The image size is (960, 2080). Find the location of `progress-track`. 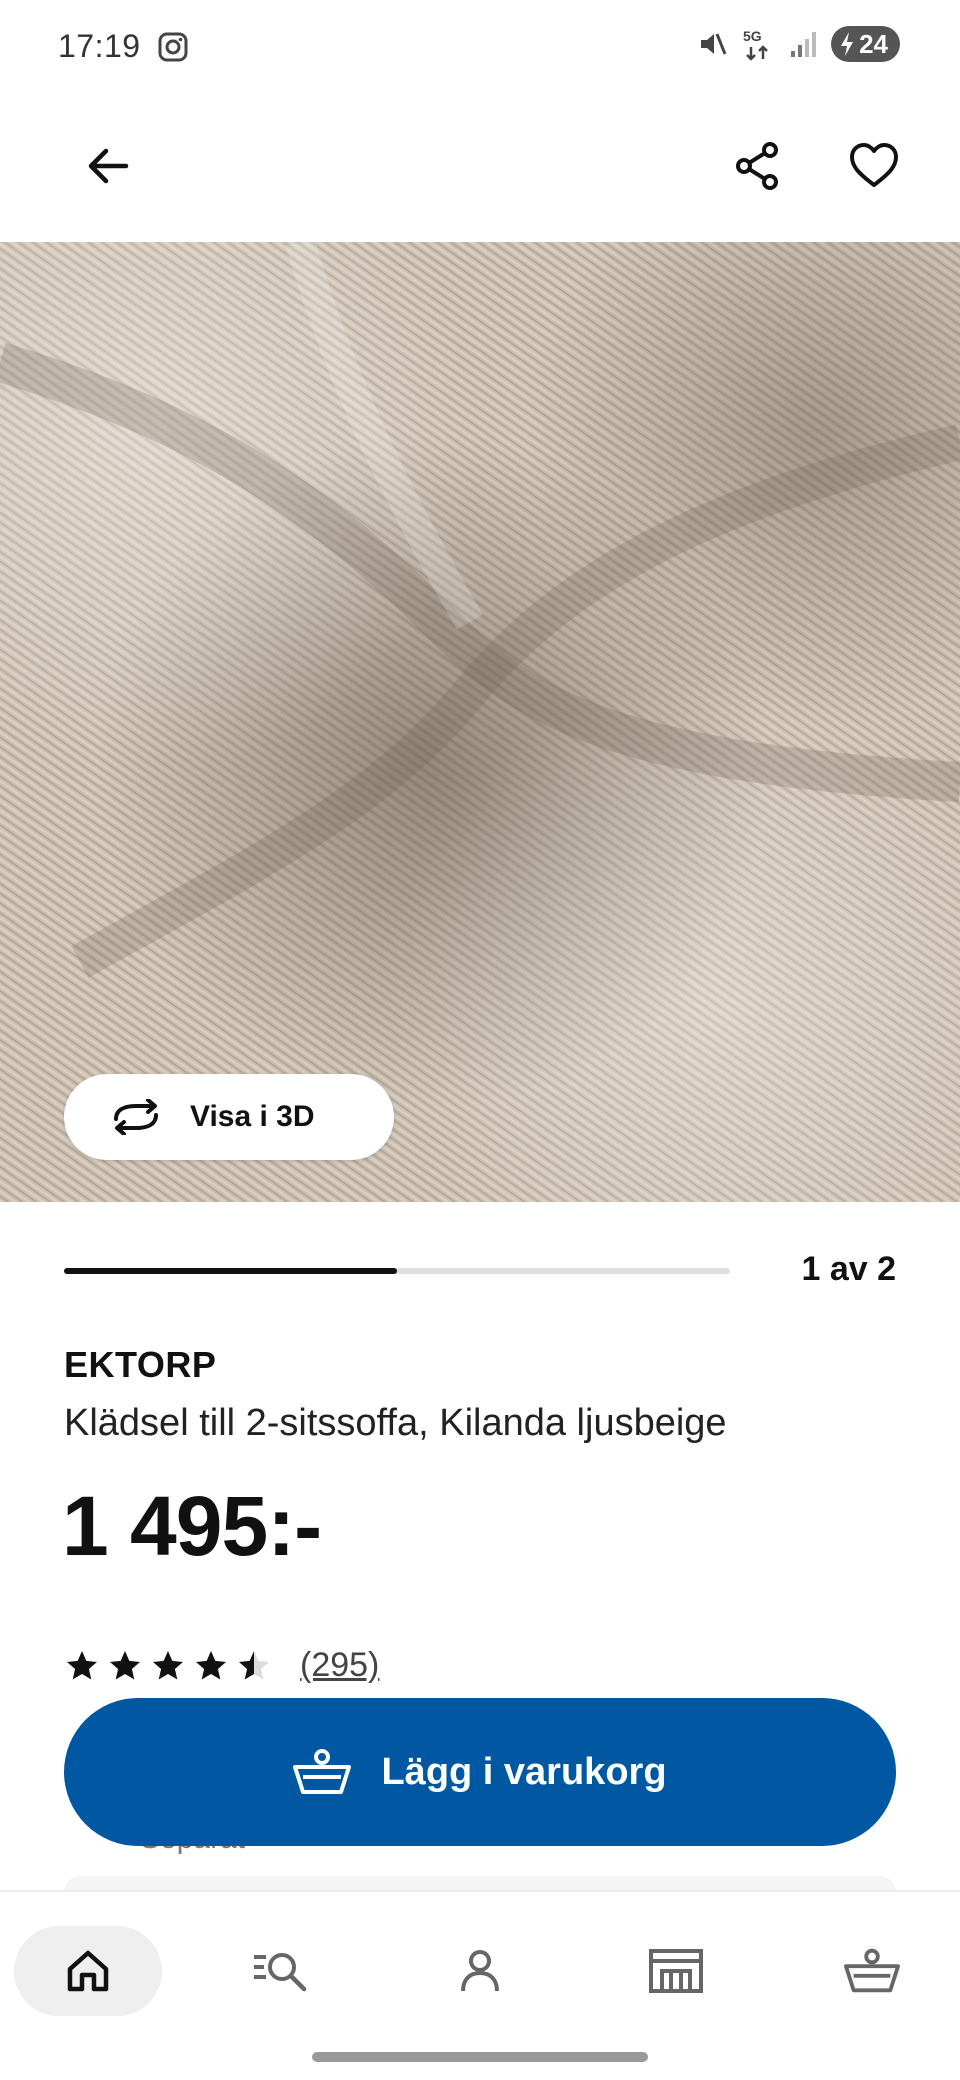

progress-track is located at coordinates (397, 1271).